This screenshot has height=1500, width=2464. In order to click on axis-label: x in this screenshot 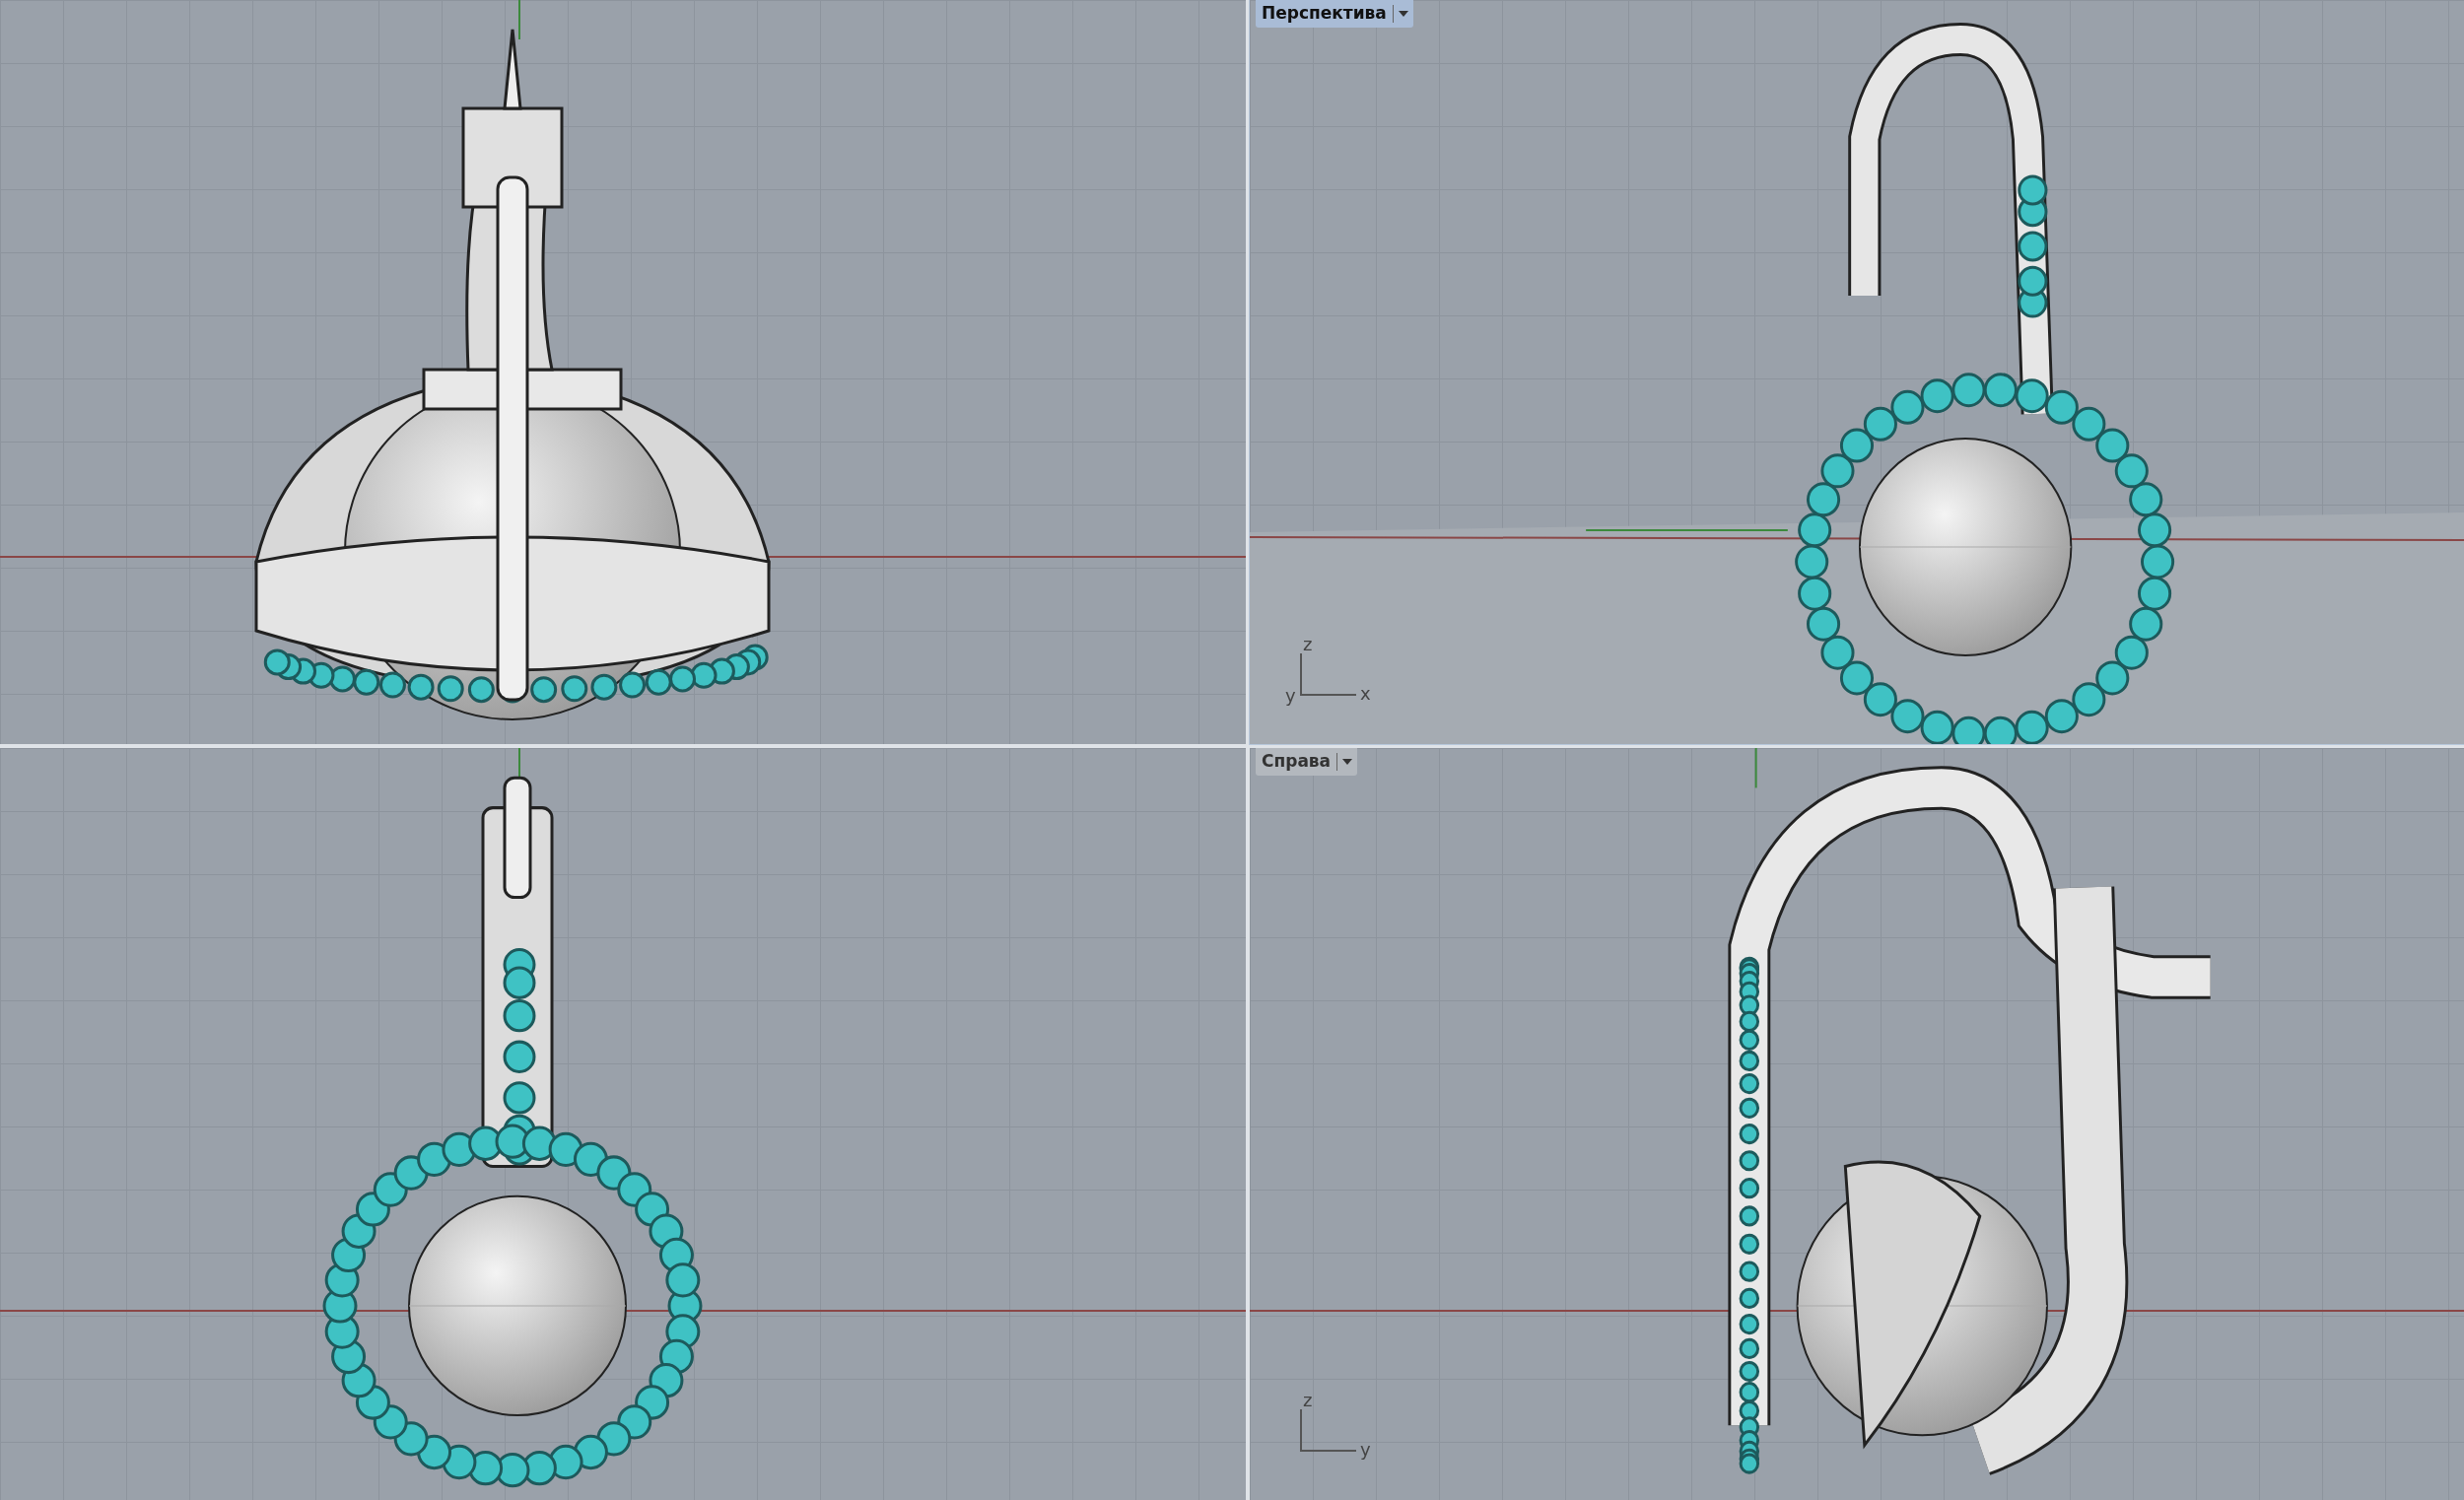, I will do `click(1365, 694)`.